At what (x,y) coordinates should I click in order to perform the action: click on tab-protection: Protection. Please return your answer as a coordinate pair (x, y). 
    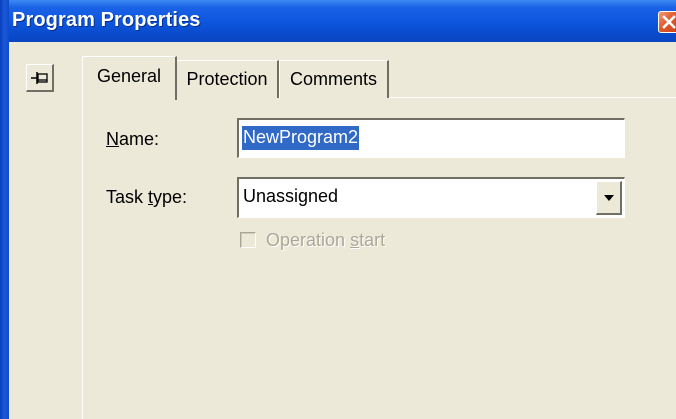
    Looking at the image, I should click on (227, 79).